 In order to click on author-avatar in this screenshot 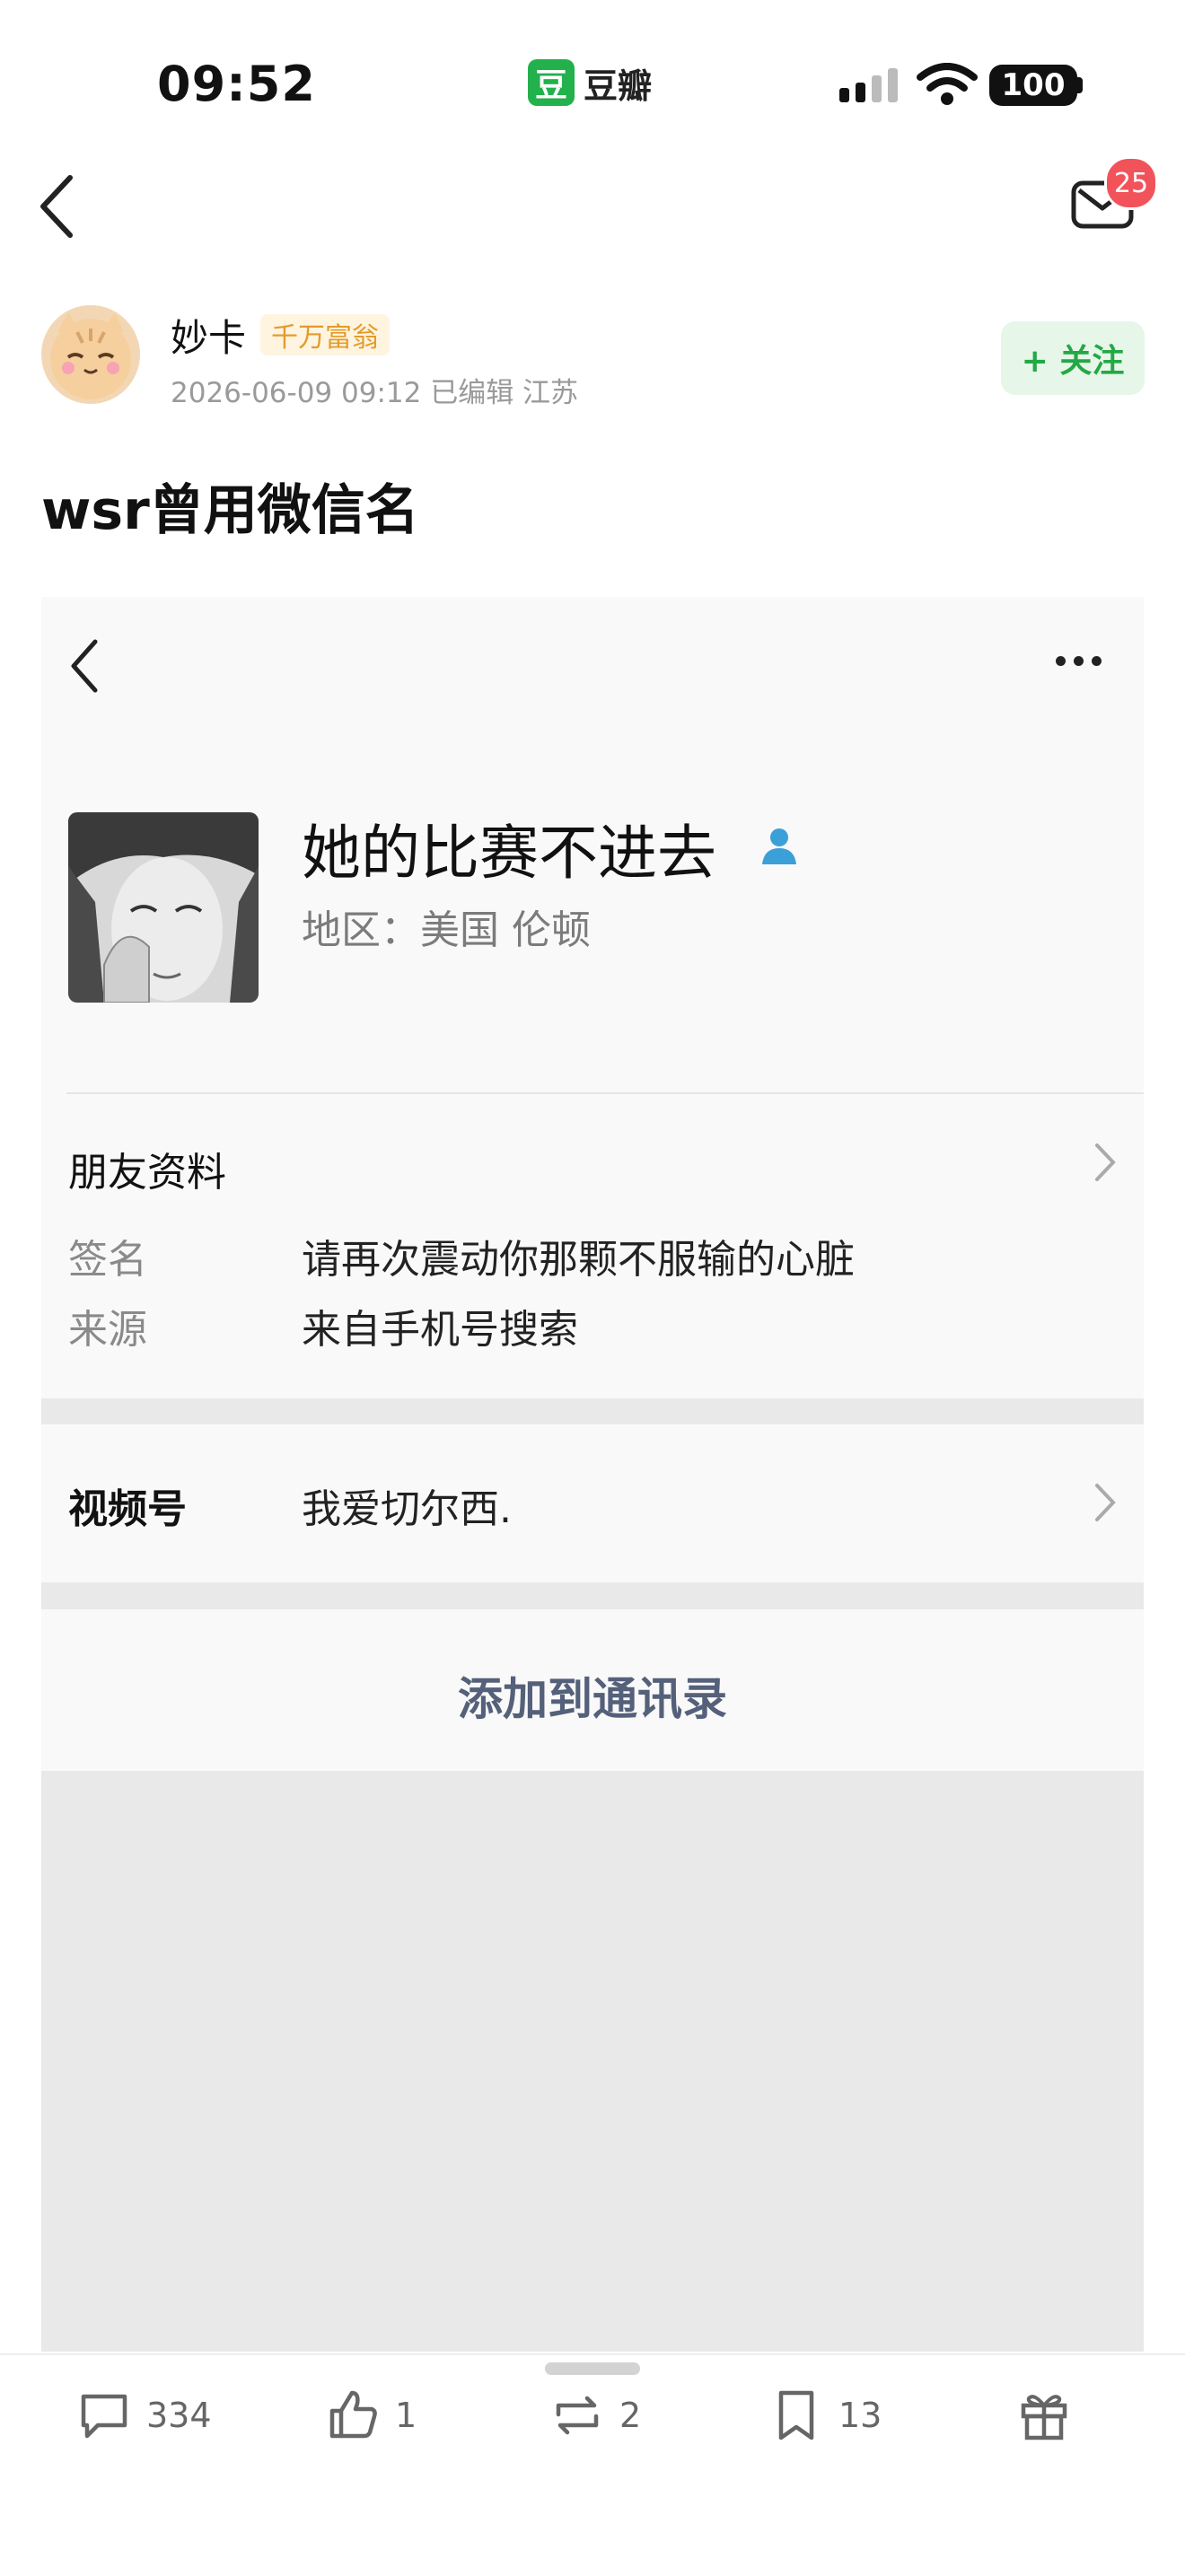, I will do `click(90, 354)`.